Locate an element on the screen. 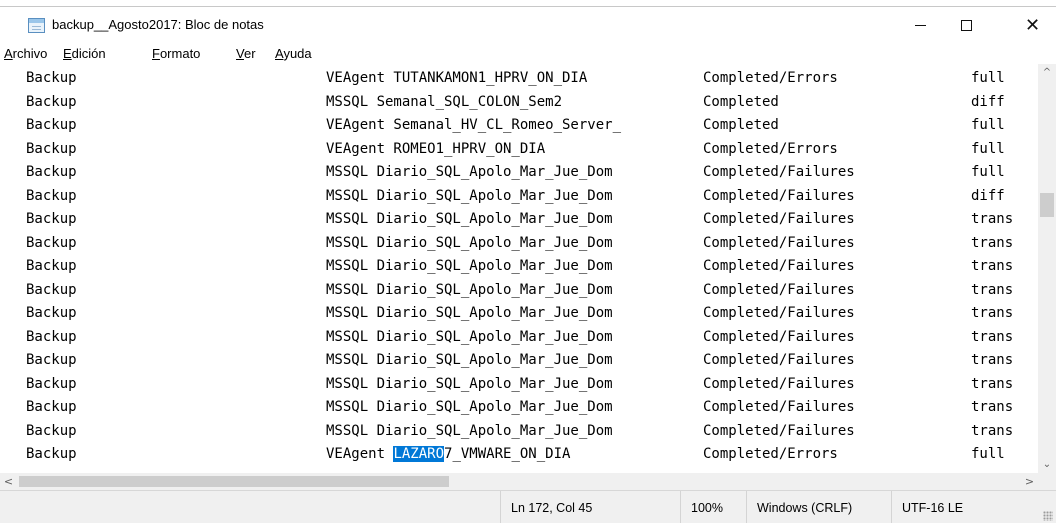  status-cursor-position: Ln 172, Col 45 is located at coordinates (546, 507).